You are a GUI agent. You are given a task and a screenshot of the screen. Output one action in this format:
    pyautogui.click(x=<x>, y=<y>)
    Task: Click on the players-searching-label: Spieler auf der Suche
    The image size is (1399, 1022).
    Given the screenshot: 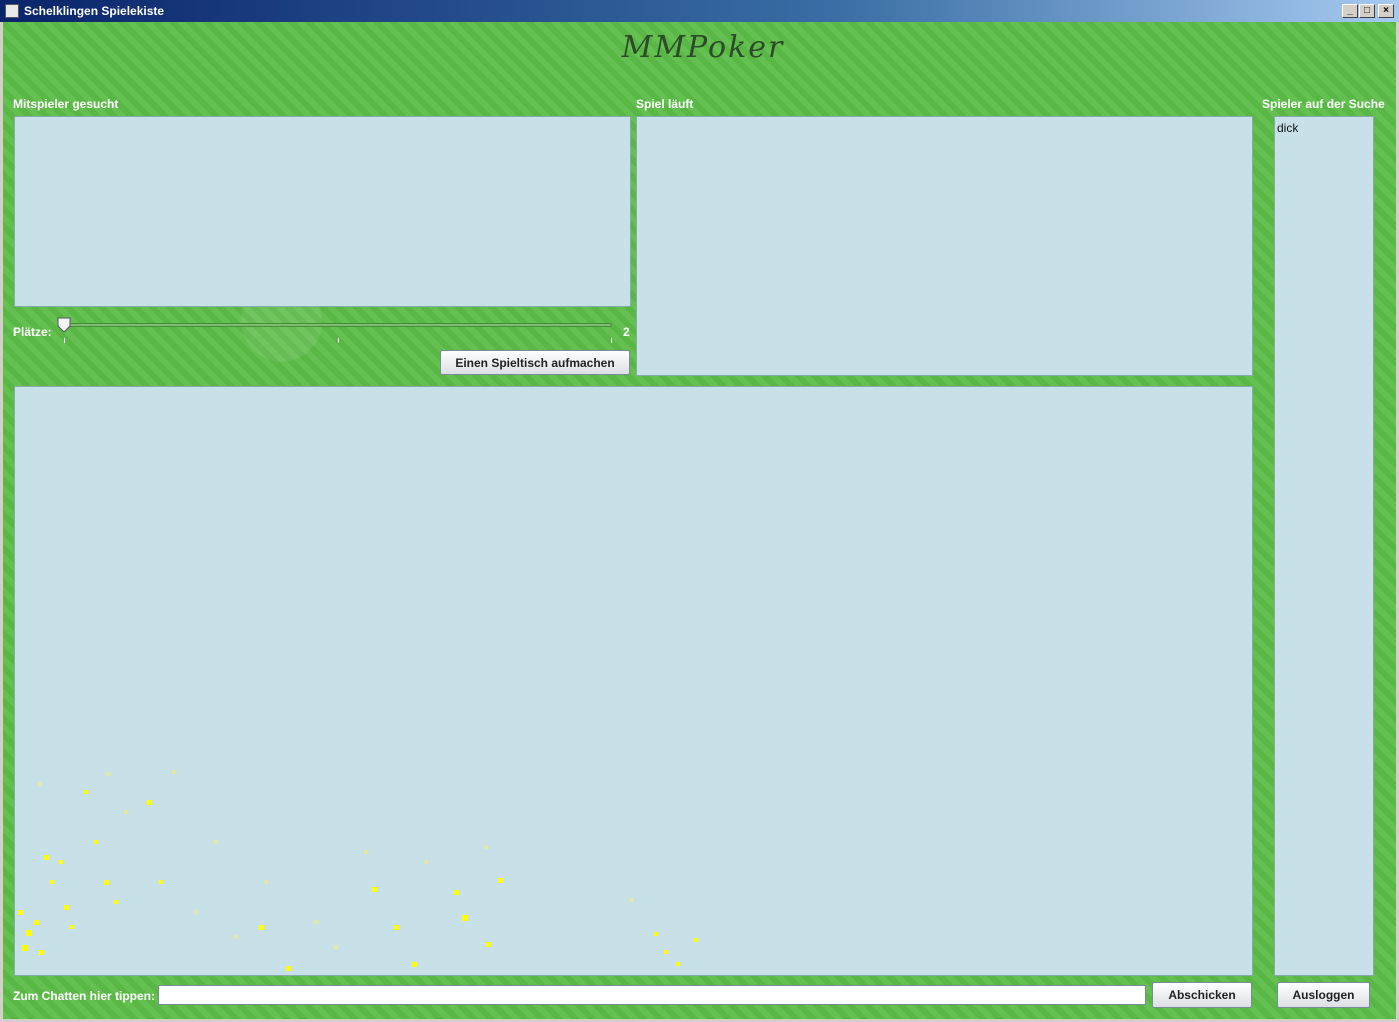 What is the action you would take?
    pyautogui.click(x=1323, y=104)
    